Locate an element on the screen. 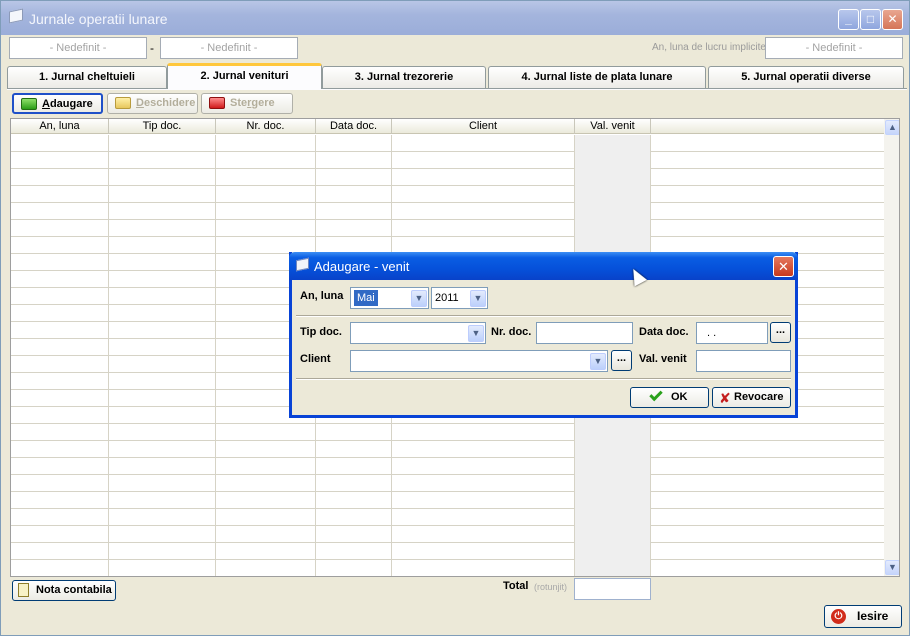 Image resolution: width=910 pixels, height=636 pixels. nota-contabila-button: Nota contabila is located at coordinates (64, 590).